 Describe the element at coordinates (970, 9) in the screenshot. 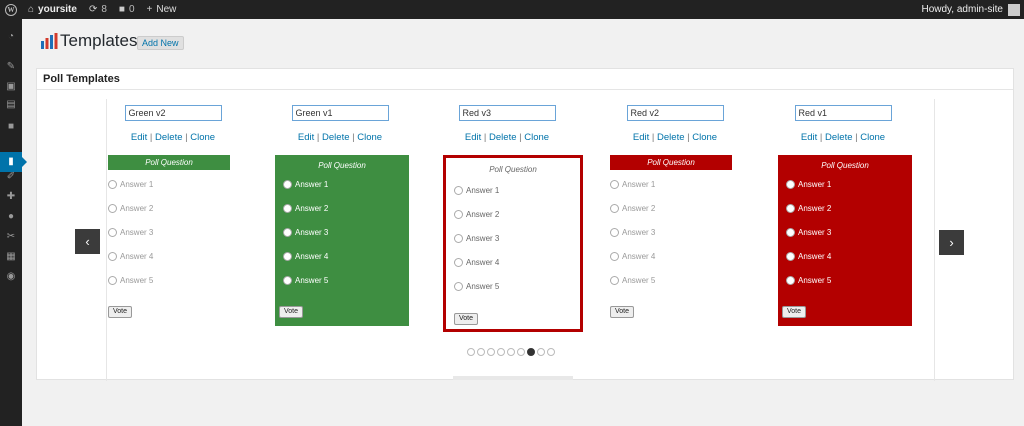

I see `user-menu: Howdy, admin-site` at that location.